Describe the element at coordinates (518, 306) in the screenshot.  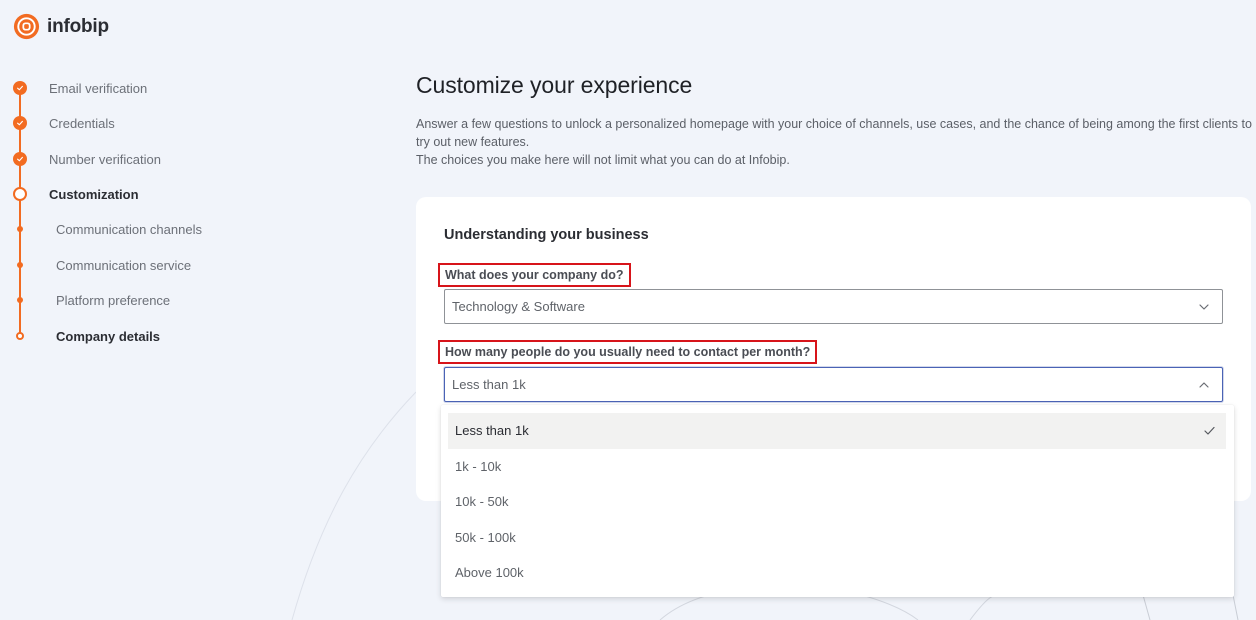
I see `select-value: Technology & Software` at that location.